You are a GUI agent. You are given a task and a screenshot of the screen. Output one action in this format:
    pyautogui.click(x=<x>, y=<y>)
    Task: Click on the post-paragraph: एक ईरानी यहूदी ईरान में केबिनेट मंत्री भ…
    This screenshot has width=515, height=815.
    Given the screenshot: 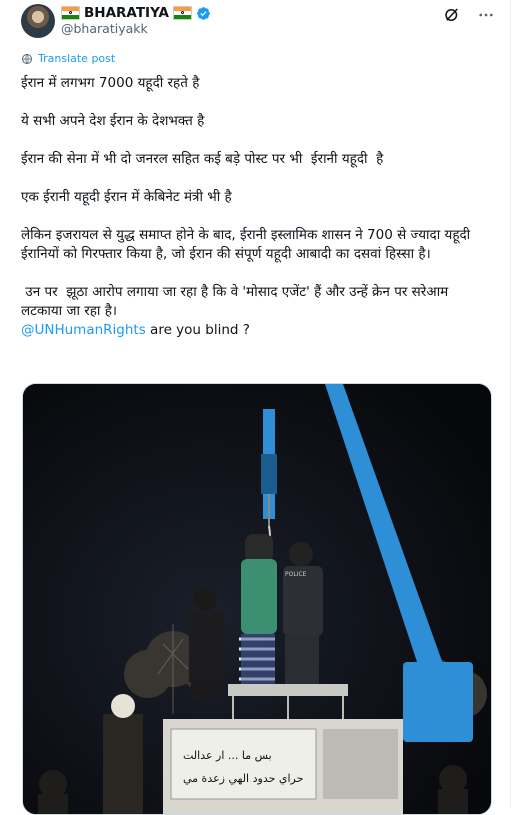 What is the action you would take?
    pyautogui.click(x=126, y=197)
    